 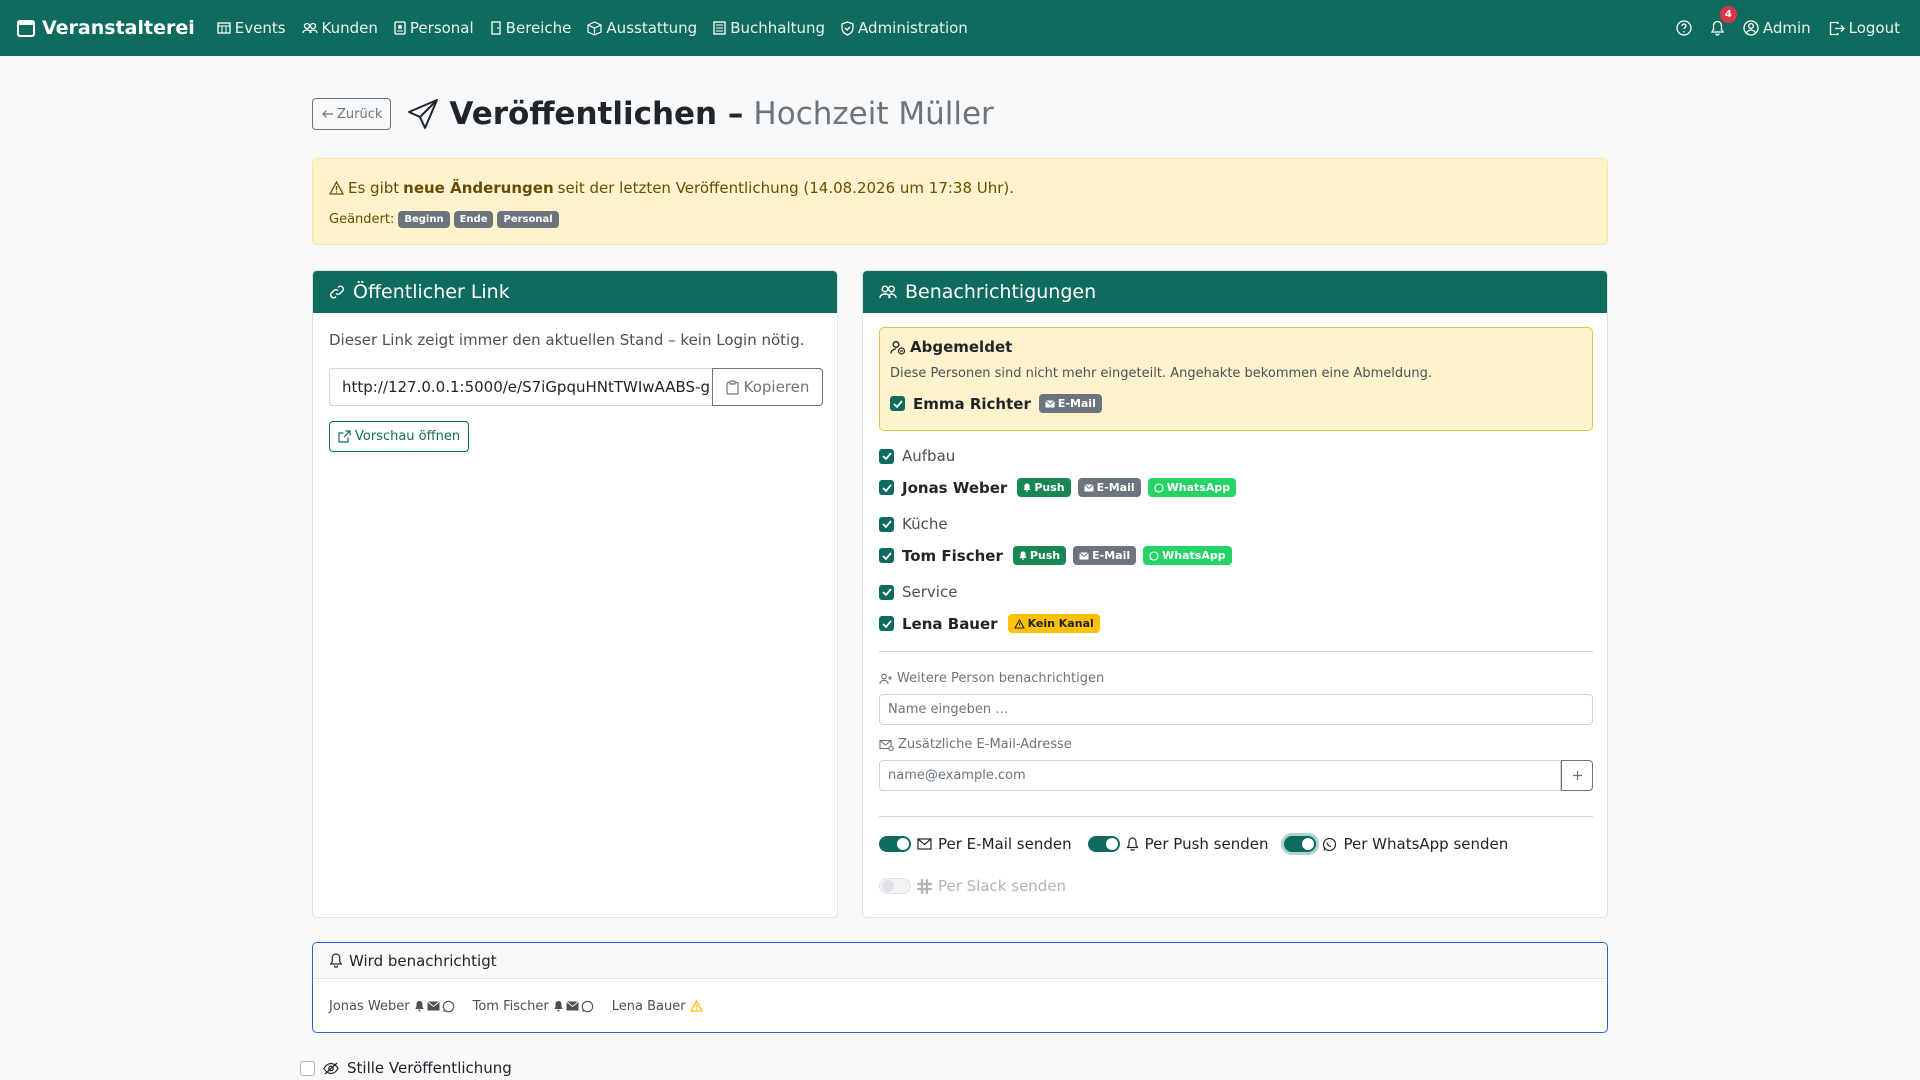 I want to click on group-checkbox-service, so click(x=886, y=592).